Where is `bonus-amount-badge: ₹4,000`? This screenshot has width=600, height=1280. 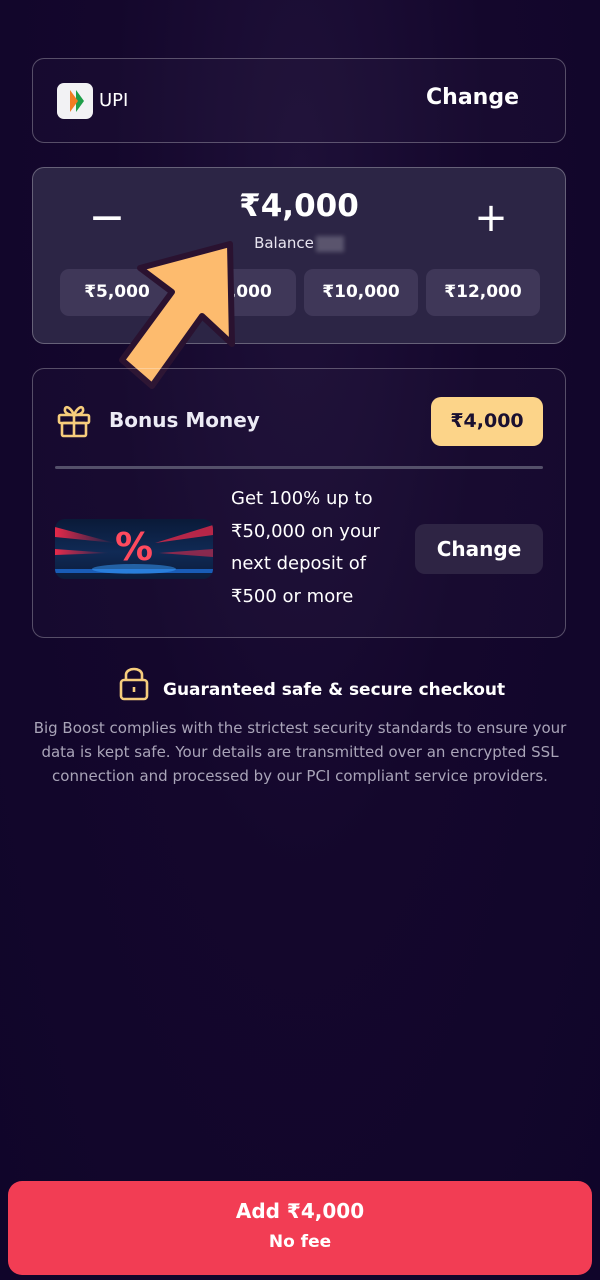 bonus-amount-badge: ₹4,000 is located at coordinates (487, 421).